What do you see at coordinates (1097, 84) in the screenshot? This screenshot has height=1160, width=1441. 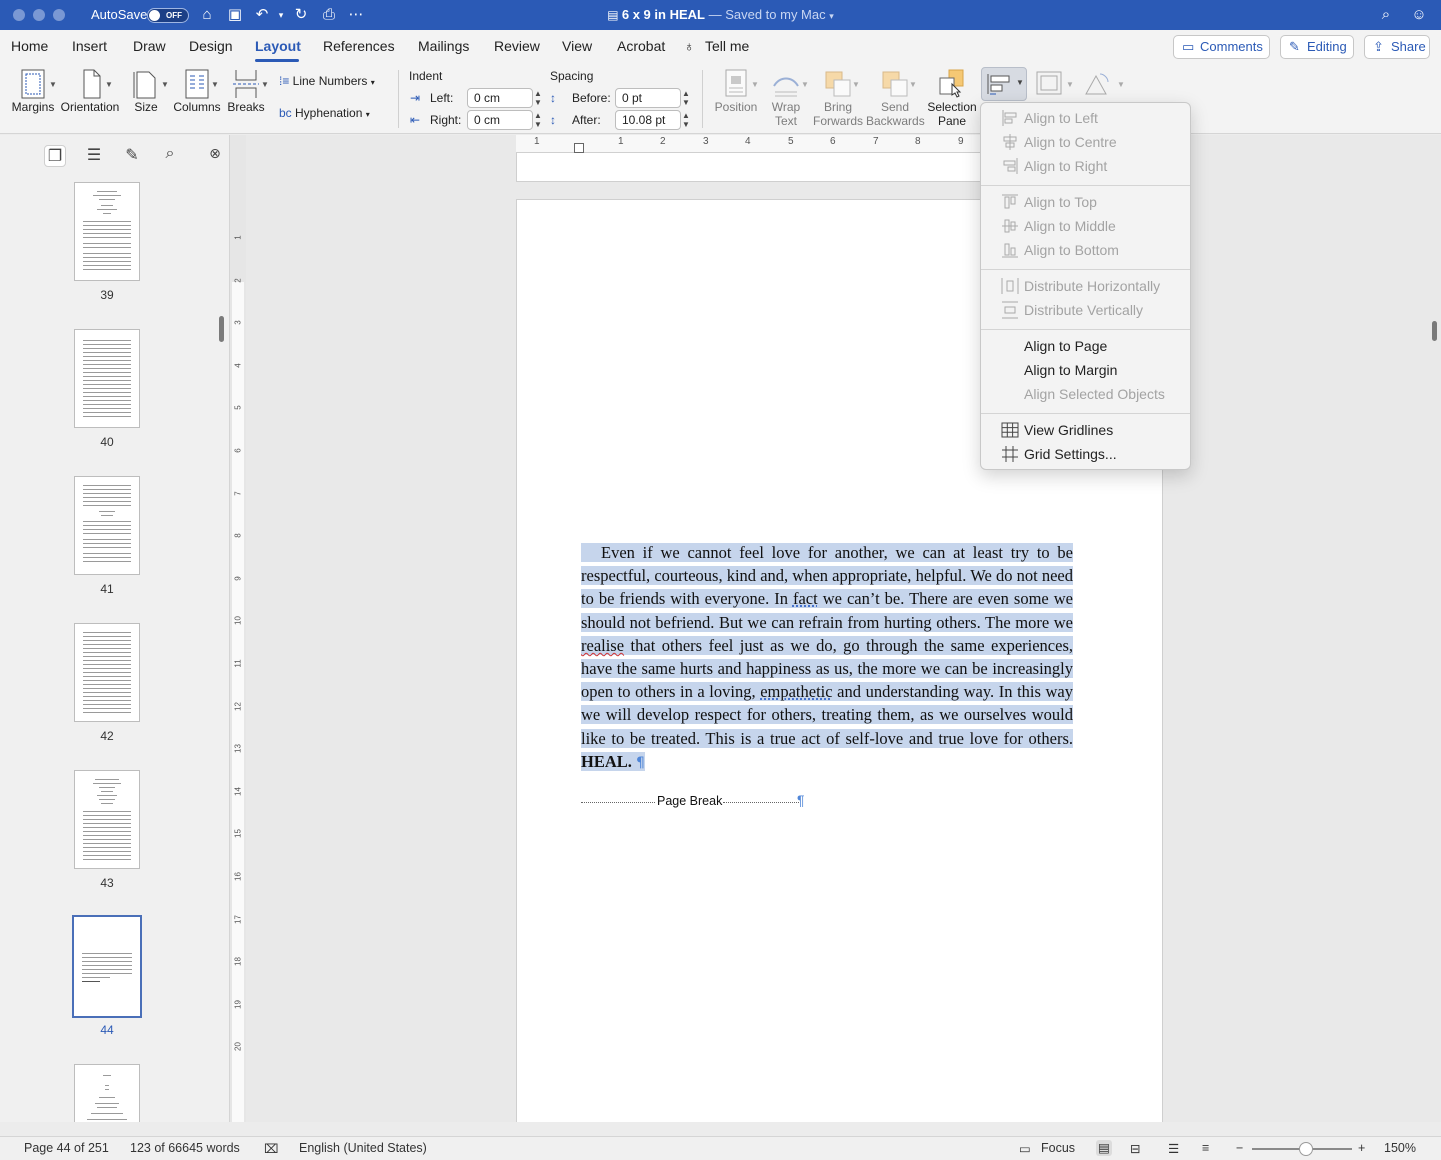 I see `rotate-button` at bounding box center [1097, 84].